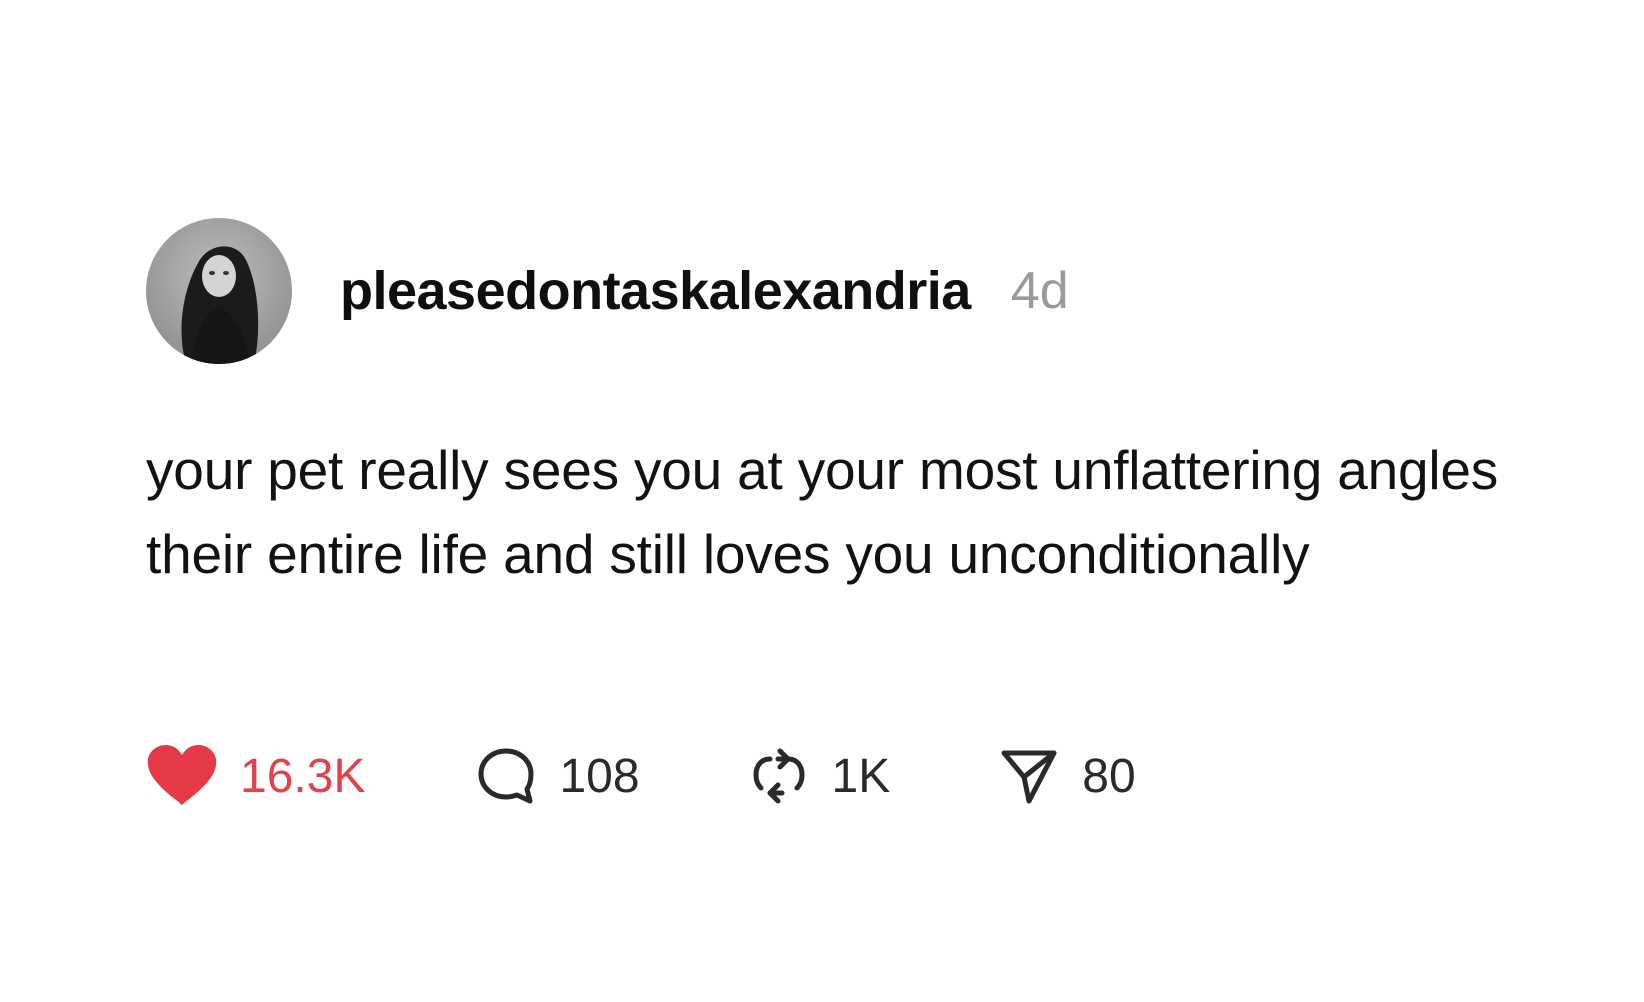 The image size is (1644, 1002). What do you see at coordinates (1109, 776) in the screenshot?
I see `share-count: 80` at bounding box center [1109, 776].